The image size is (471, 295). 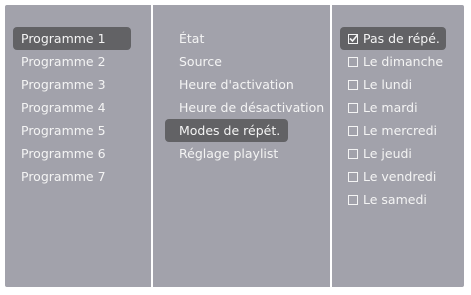 I want to click on setting-label: Heure d'activation, so click(x=236, y=84).